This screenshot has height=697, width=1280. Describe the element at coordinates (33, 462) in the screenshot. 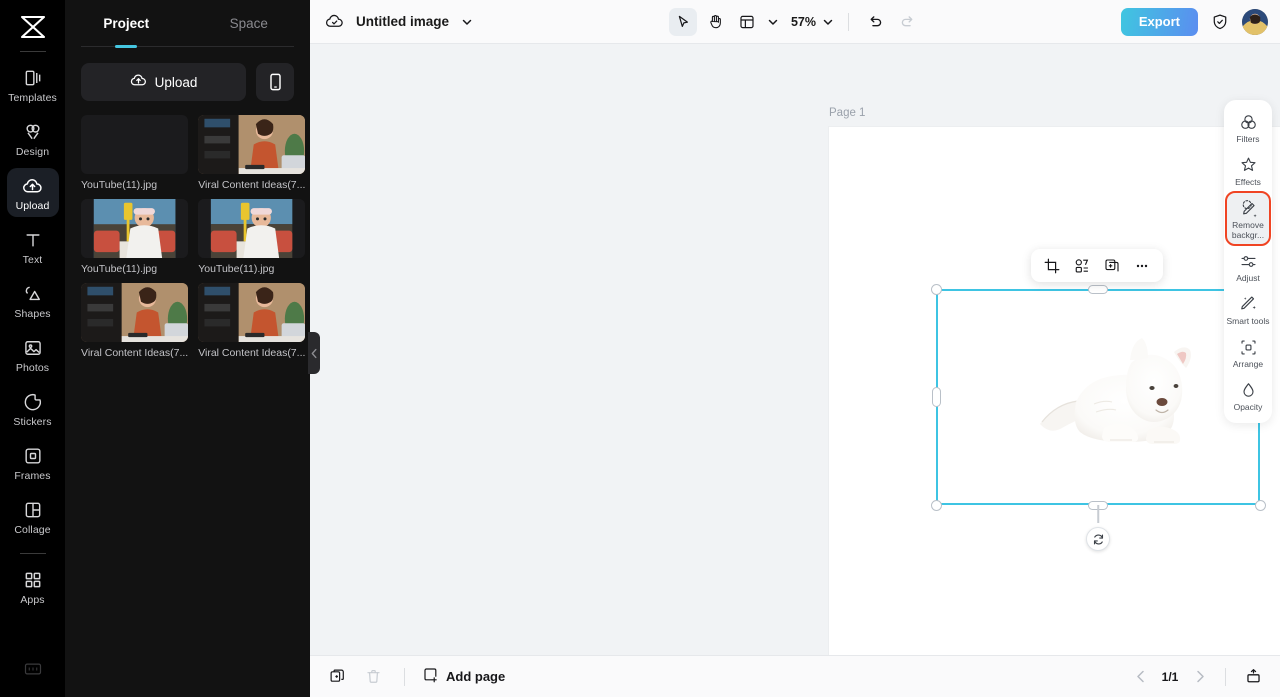

I see `sidebar-item-frames: Frames` at that location.